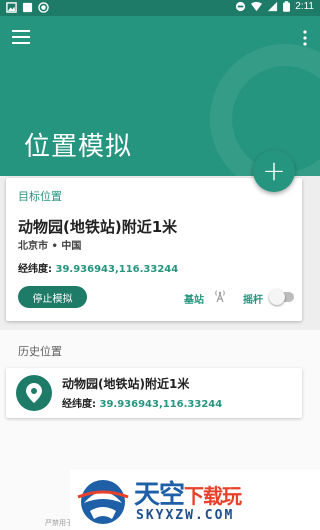 This screenshot has width=320, height=530. Describe the element at coordinates (52, 297) in the screenshot. I see `stop-simulation-button: 停止模拟` at that location.